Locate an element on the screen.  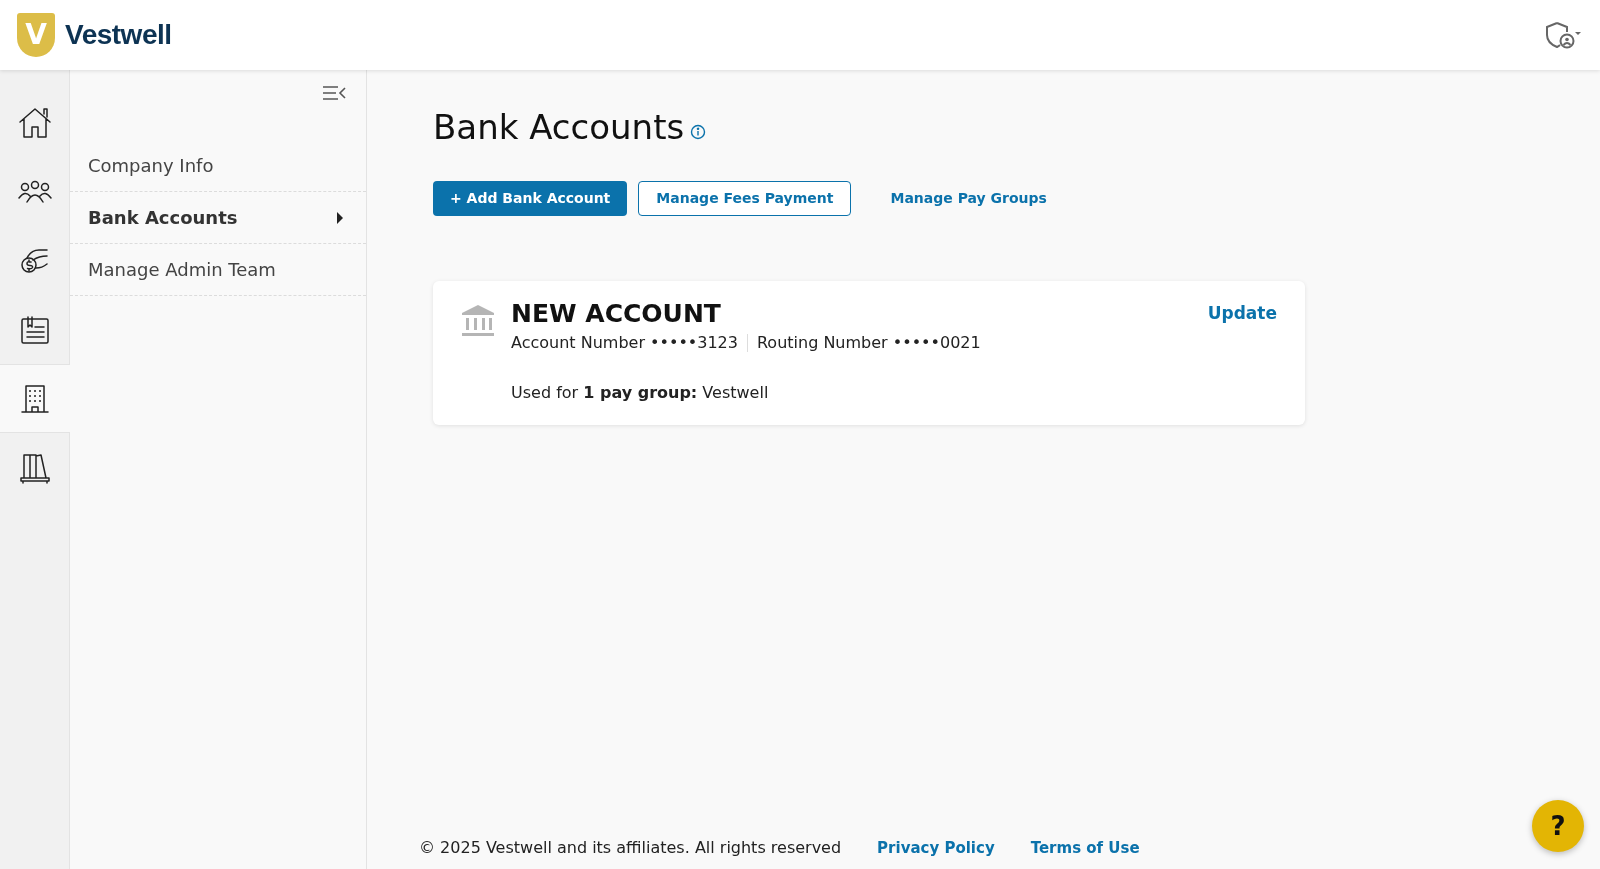
people-icon is located at coordinates (34, 191).